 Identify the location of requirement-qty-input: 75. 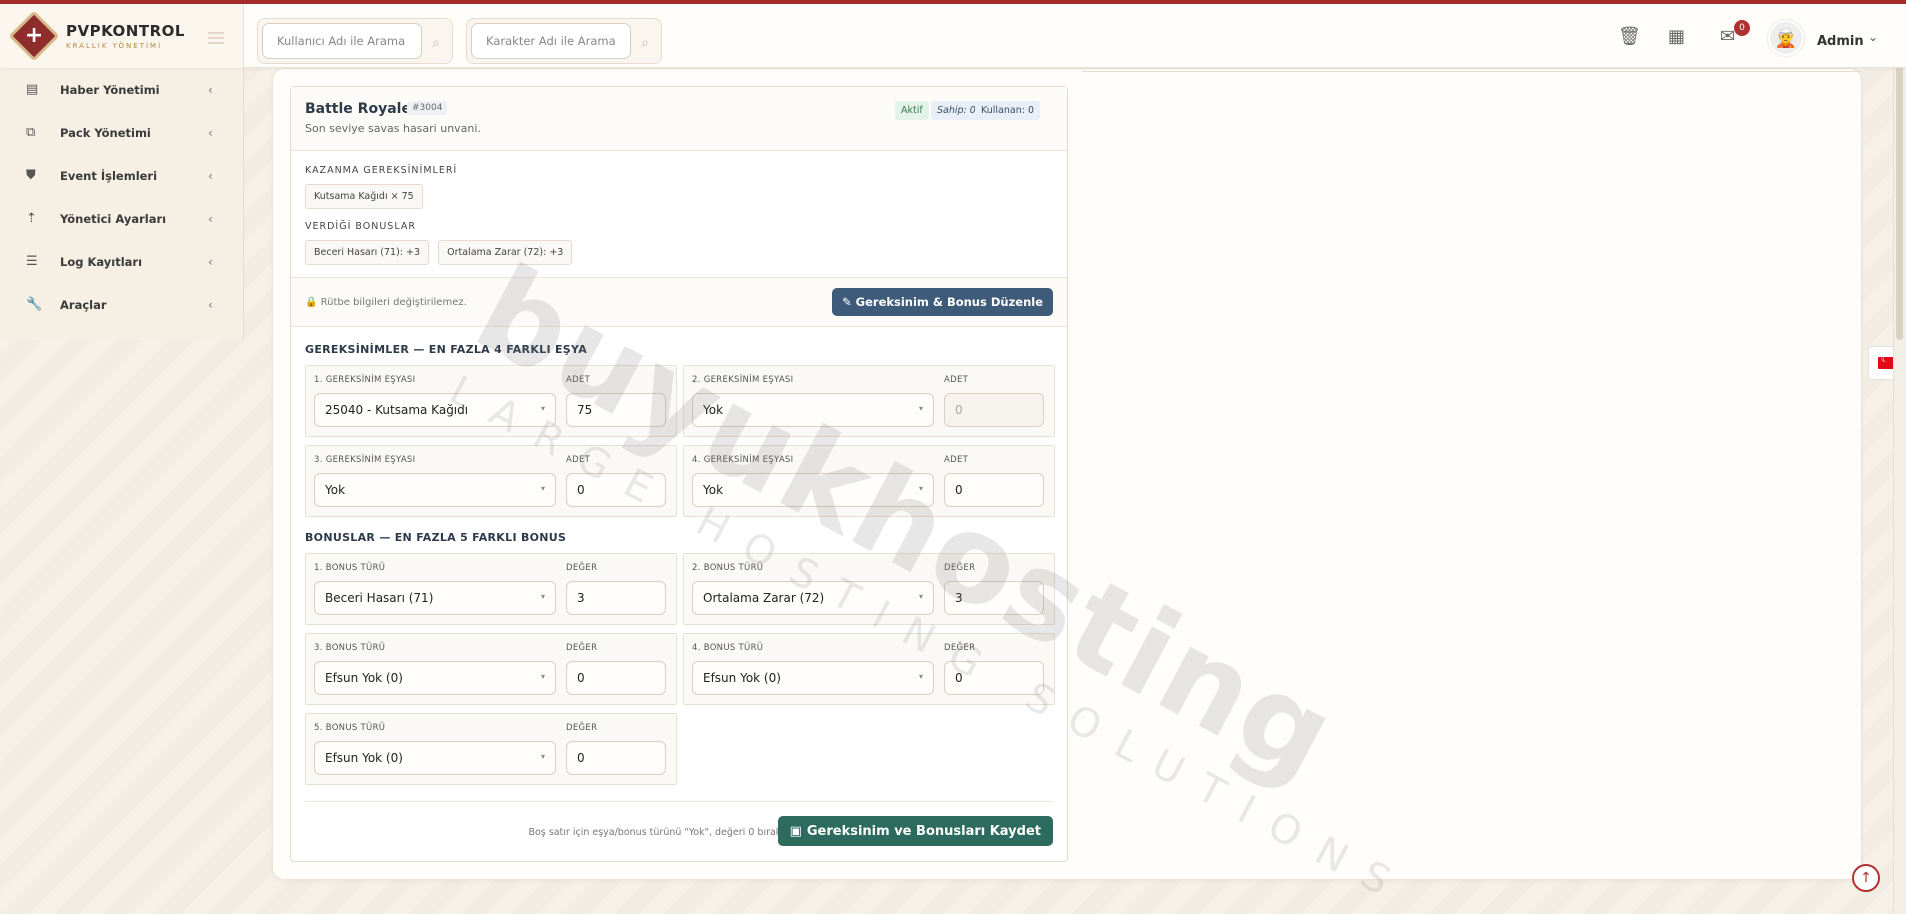
(616, 410).